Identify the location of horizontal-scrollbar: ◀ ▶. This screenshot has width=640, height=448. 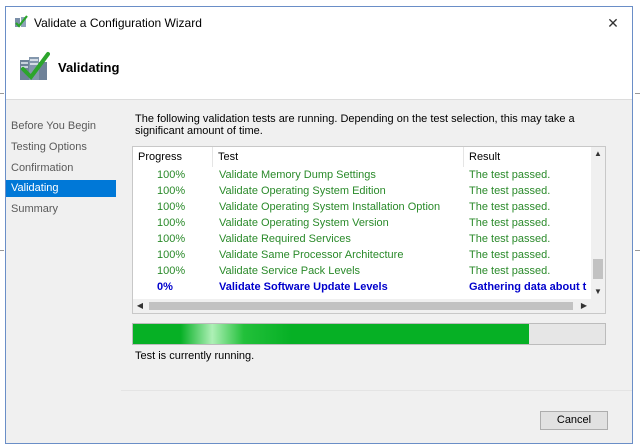
(362, 306).